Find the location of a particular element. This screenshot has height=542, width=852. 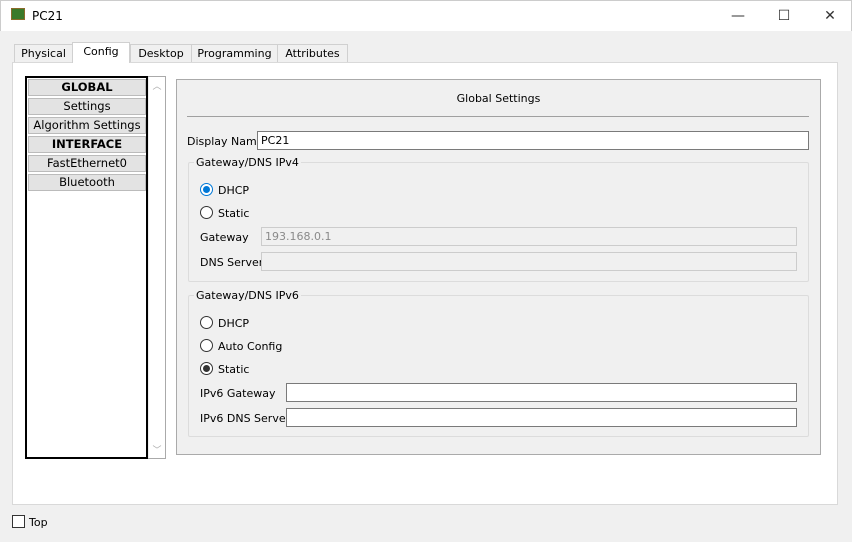

sidebar-scrollbar: ︿ ﹀ is located at coordinates (156, 267).